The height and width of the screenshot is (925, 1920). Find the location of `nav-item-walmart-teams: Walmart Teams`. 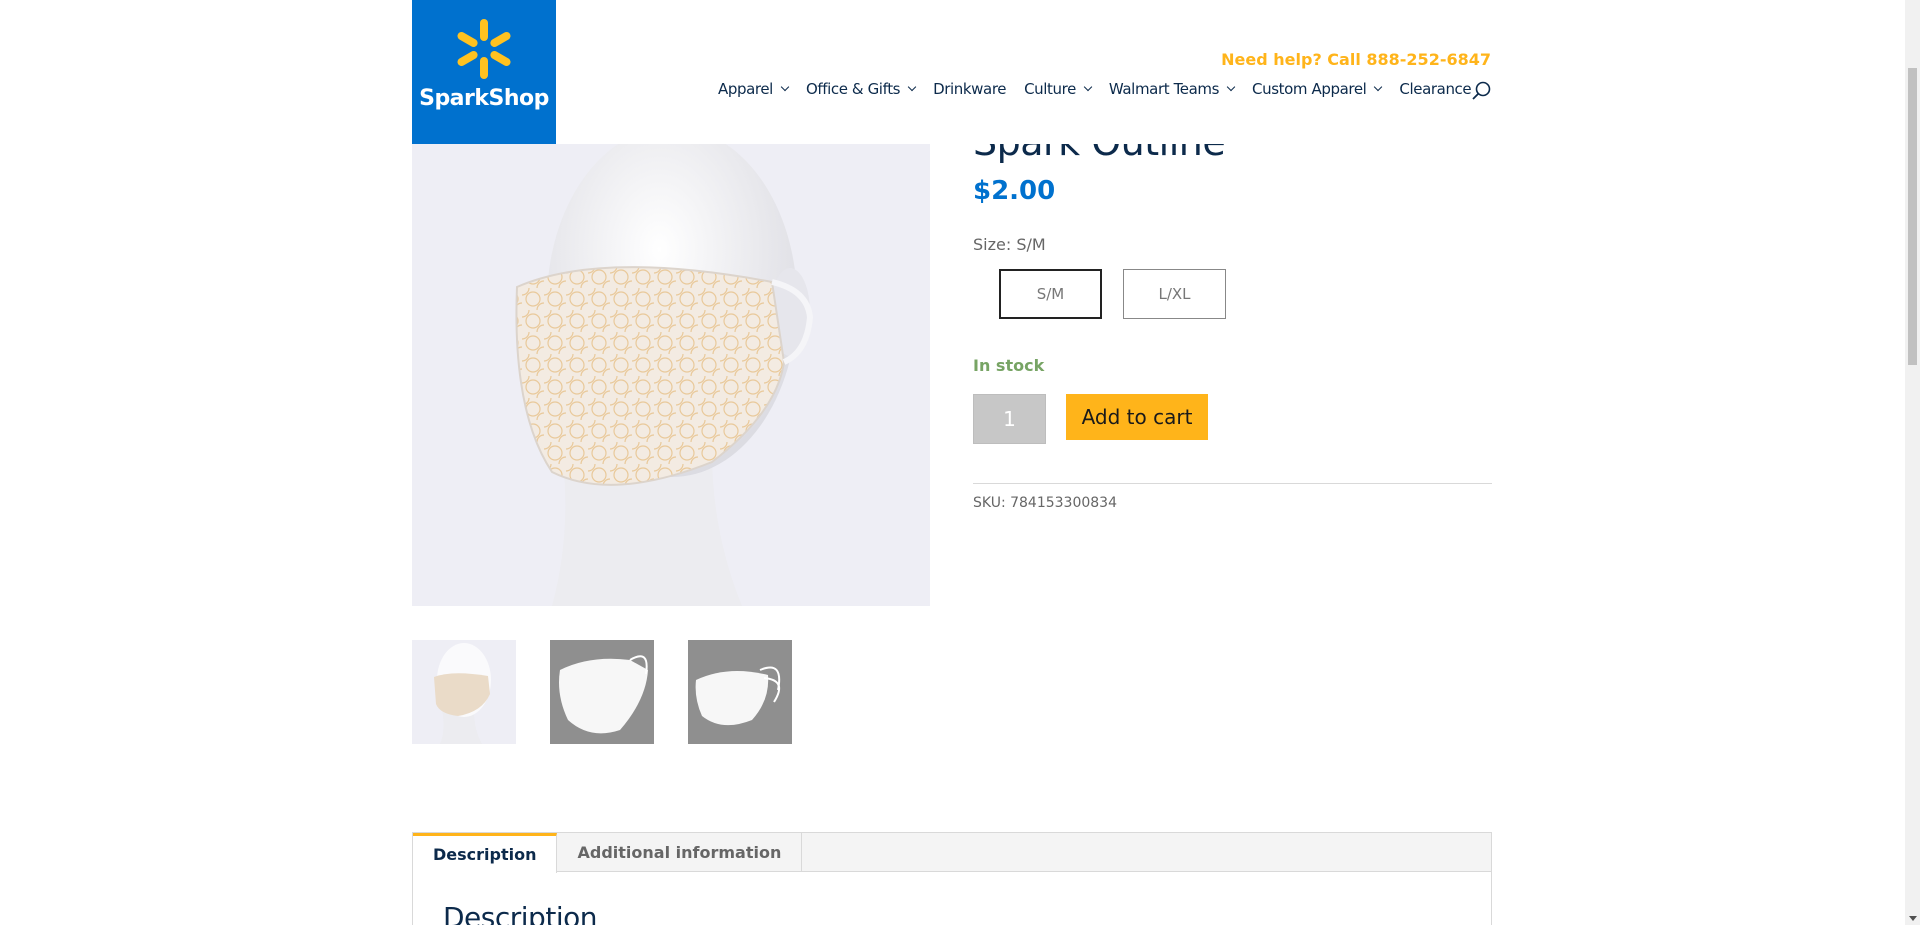

nav-item-walmart-teams: Walmart Teams is located at coordinates (1172, 89).